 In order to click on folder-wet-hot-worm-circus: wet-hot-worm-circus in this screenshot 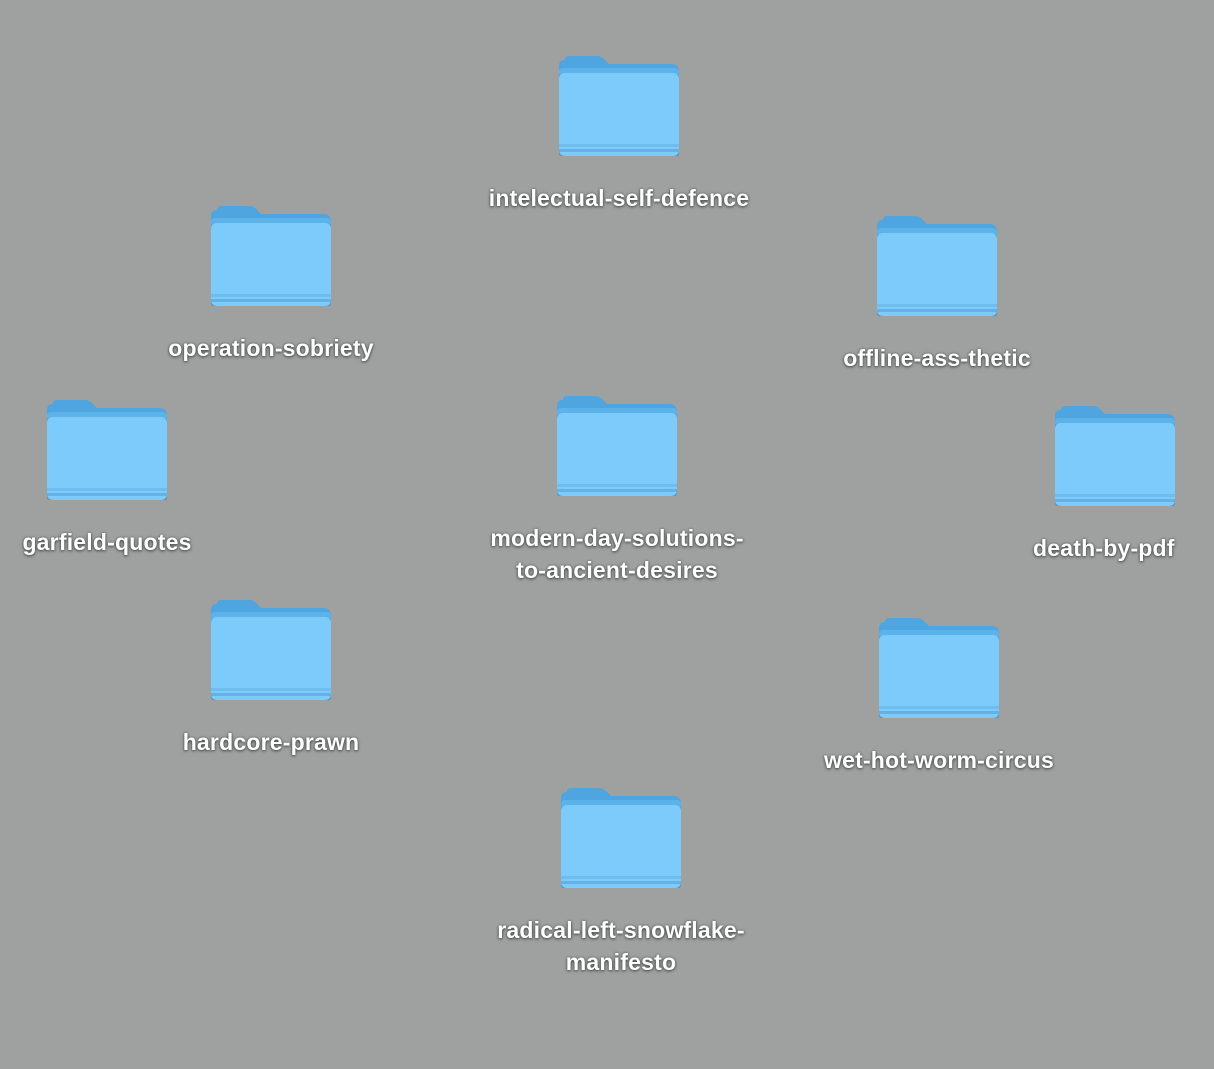, I will do `click(939, 697)`.